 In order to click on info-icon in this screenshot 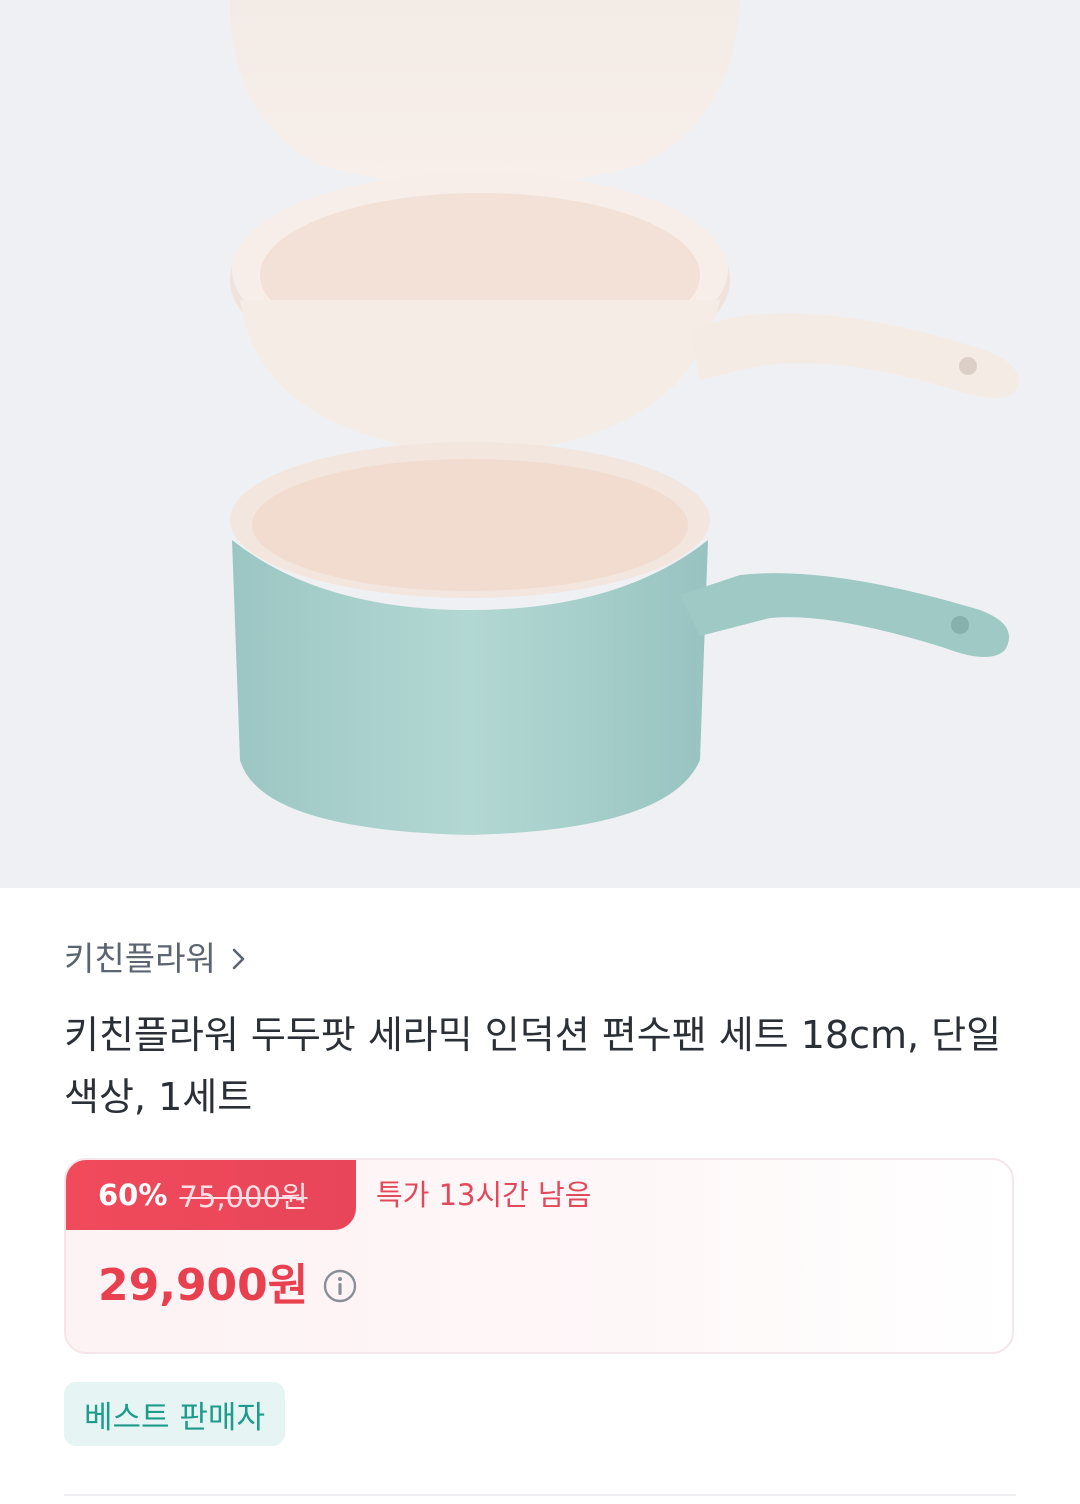, I will do `click(340, 1286)`.